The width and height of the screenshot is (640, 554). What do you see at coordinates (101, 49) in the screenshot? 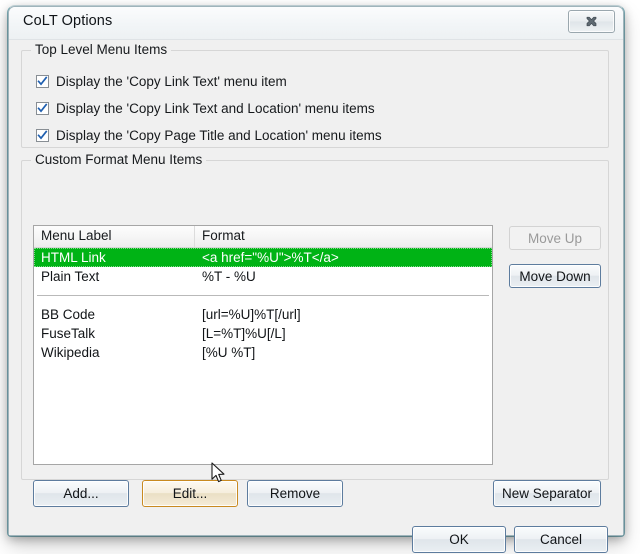
I see `group-top-level-title: Top Level Menu Items` at bounding box center [101, 49].